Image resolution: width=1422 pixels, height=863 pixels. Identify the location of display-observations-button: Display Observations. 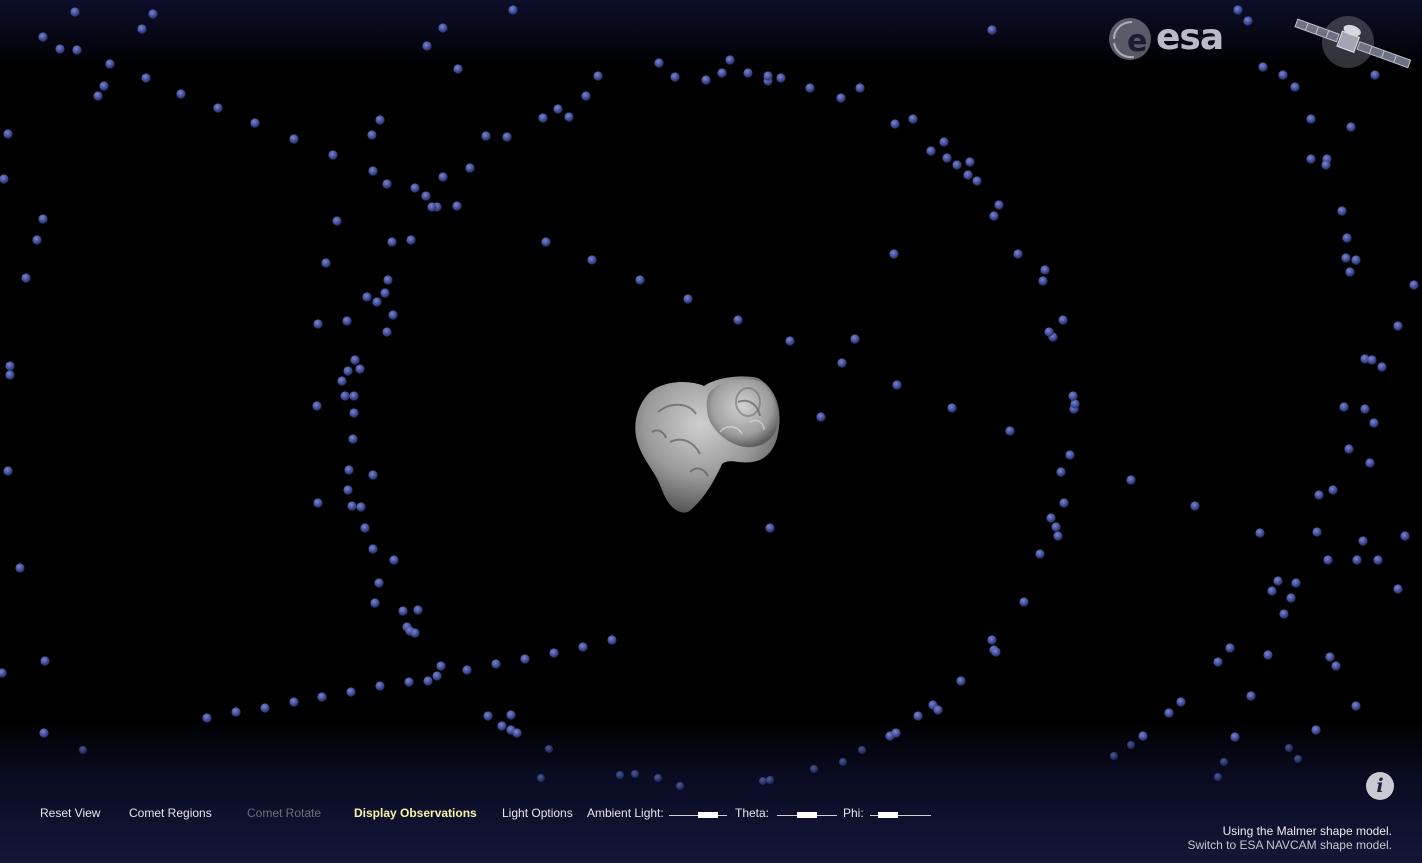
(415, 813).